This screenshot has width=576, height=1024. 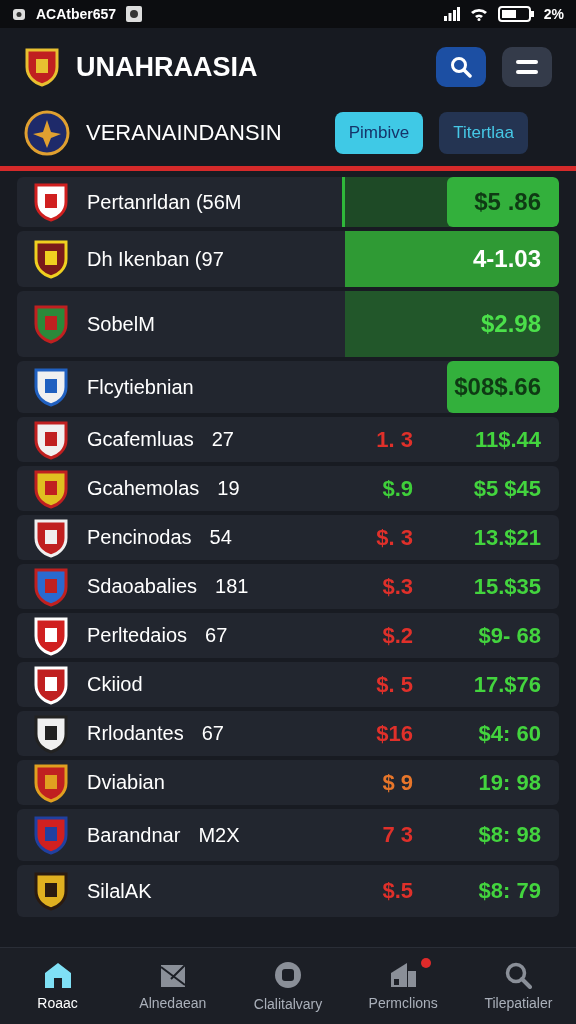 What do you see at coordinates (134, 835) in the screenshot?
I see `team-name: Barandnar` at bounding box center [134, 835].